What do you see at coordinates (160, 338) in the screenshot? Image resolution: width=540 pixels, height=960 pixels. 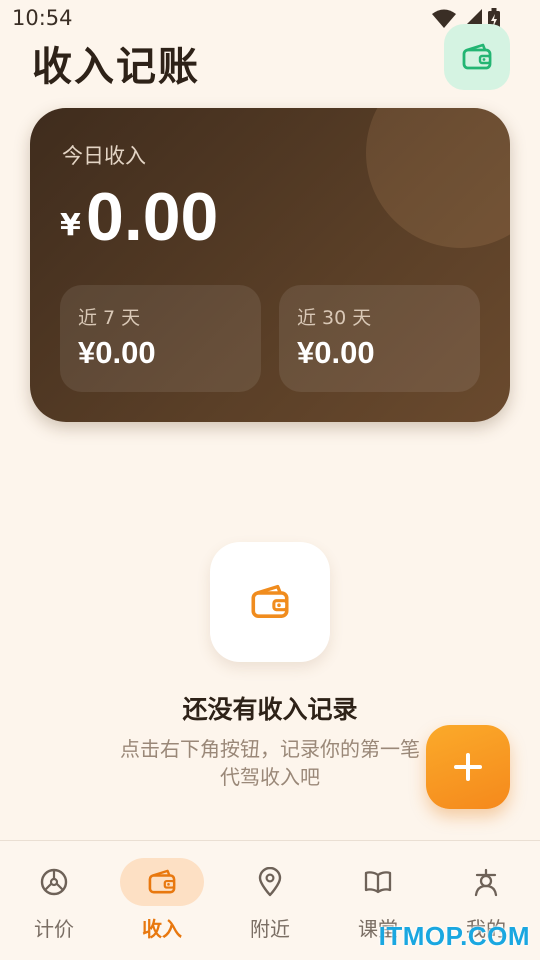 I see `week-income-box: 近 7 天 ¥0.00` at bounding box center [160, 338].